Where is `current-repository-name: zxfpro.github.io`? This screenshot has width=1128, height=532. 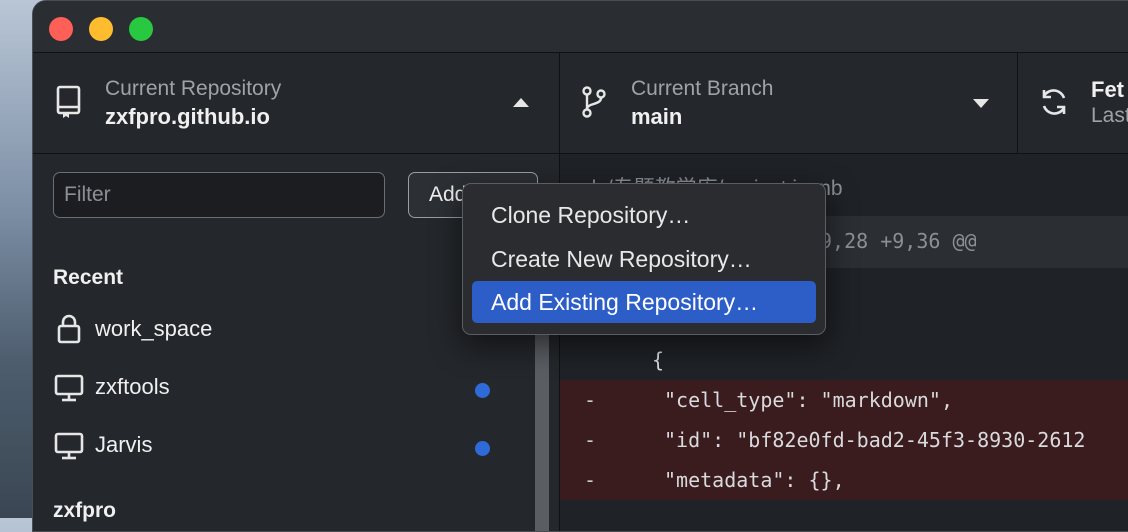 current-repository-name: zxfpro.github.io is located at coordinates (187, 116).